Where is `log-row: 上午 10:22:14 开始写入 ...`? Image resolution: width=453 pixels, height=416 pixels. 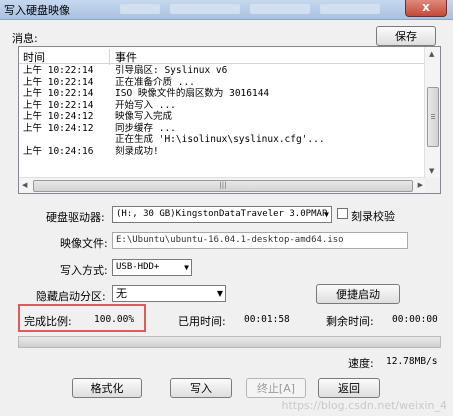
log-row: 上午 10:22:14 开始写入 ... is located at coordinates (222, 106).